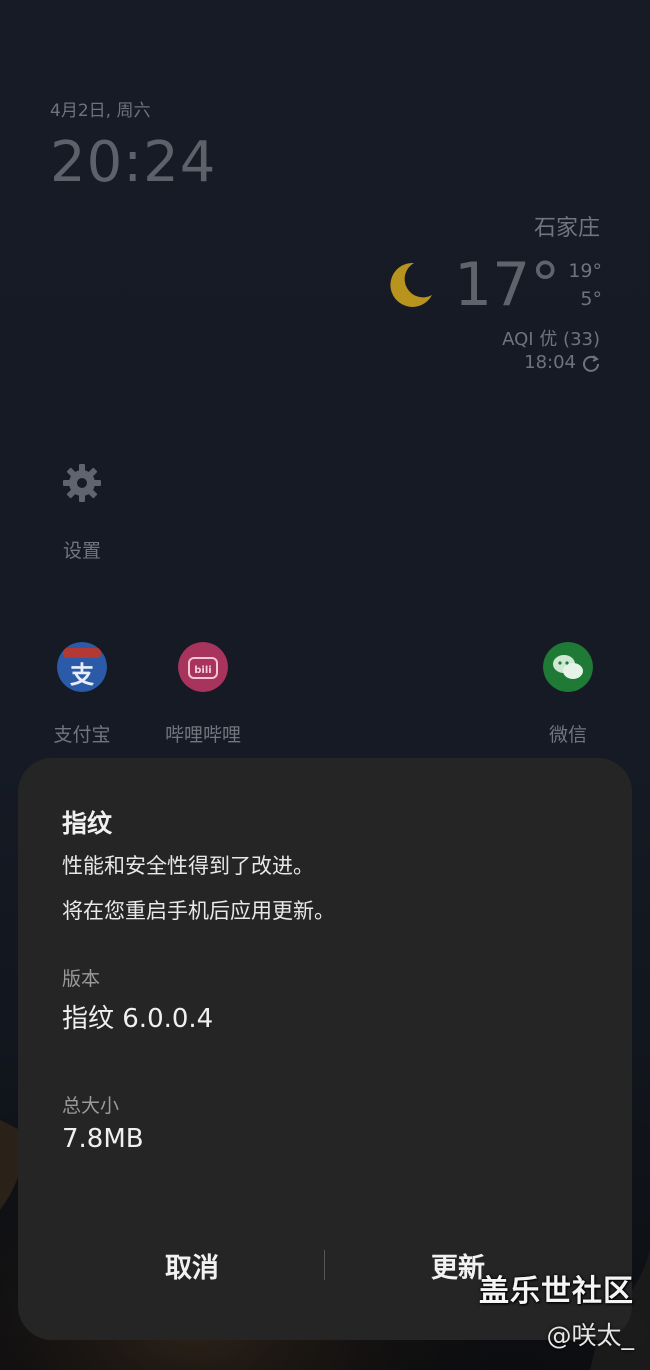 The image size is (650, 1370). I want to click on weather-high: 19°, so click(585, 271).